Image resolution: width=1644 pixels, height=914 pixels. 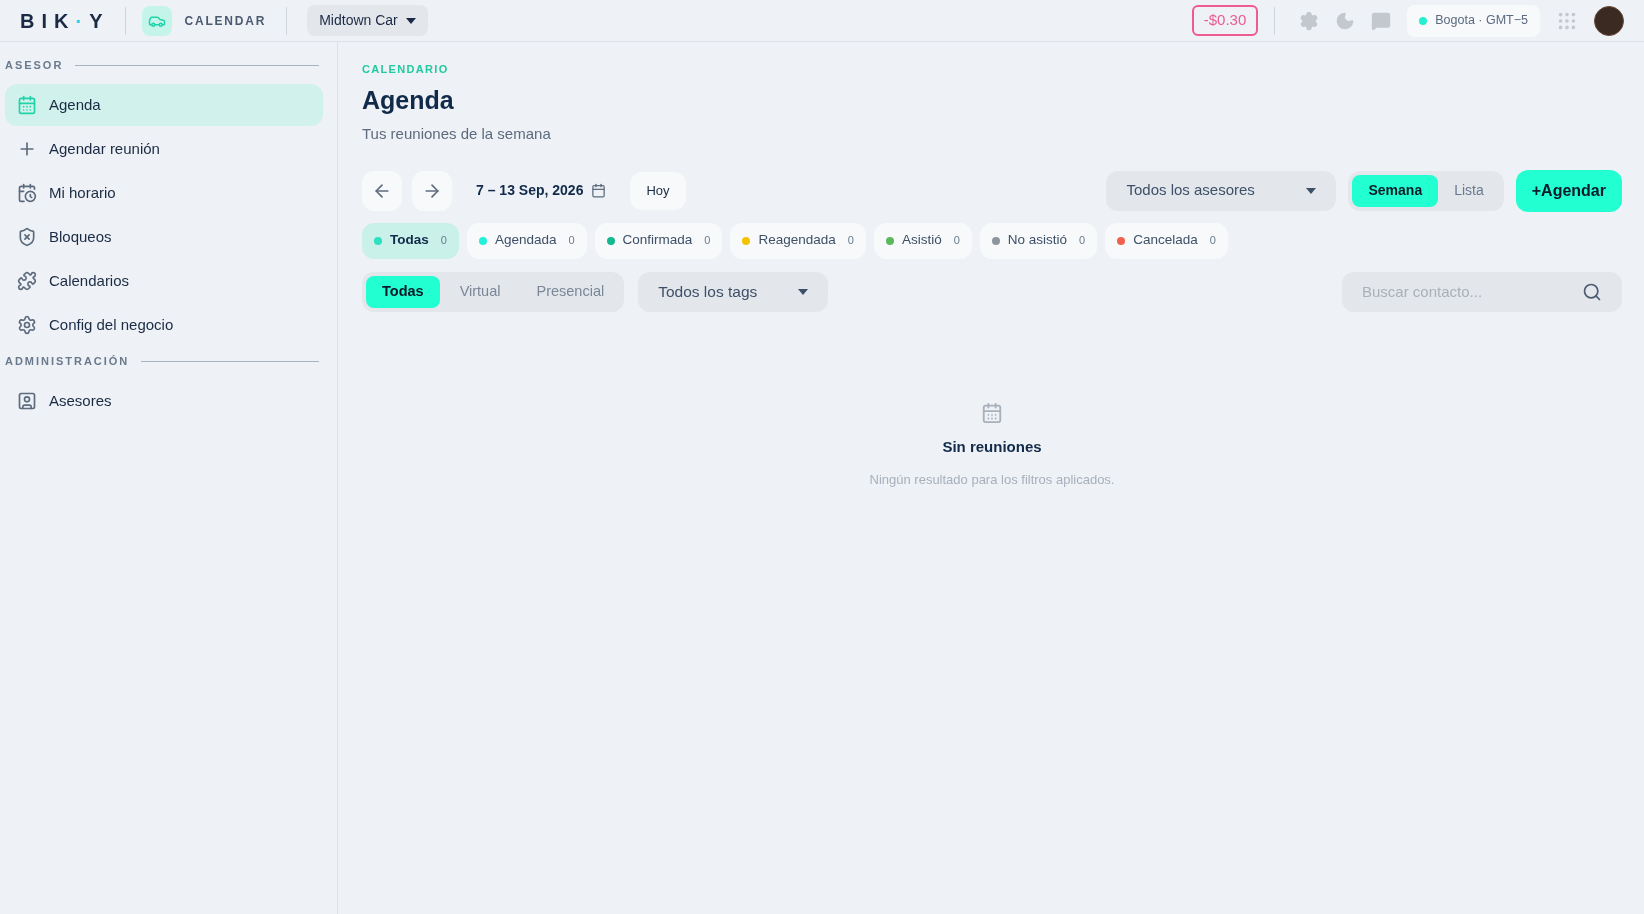 What do you see at coordinates (658, 190) in the screenshot?
I see `today-button: Hoy` at bounding box center [658, 190].